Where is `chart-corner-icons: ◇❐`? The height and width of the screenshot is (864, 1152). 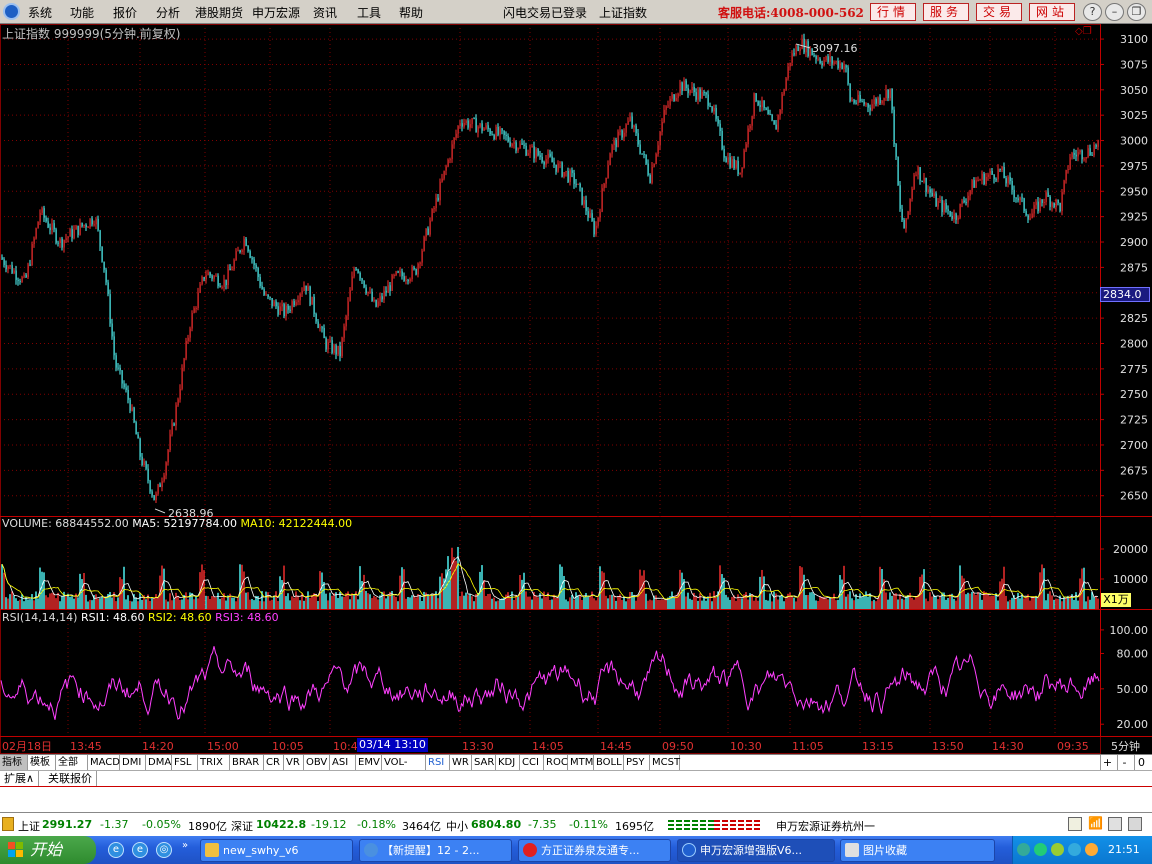 chart-corner-icons: ◇❐ is located at coordinates (1083, 31).